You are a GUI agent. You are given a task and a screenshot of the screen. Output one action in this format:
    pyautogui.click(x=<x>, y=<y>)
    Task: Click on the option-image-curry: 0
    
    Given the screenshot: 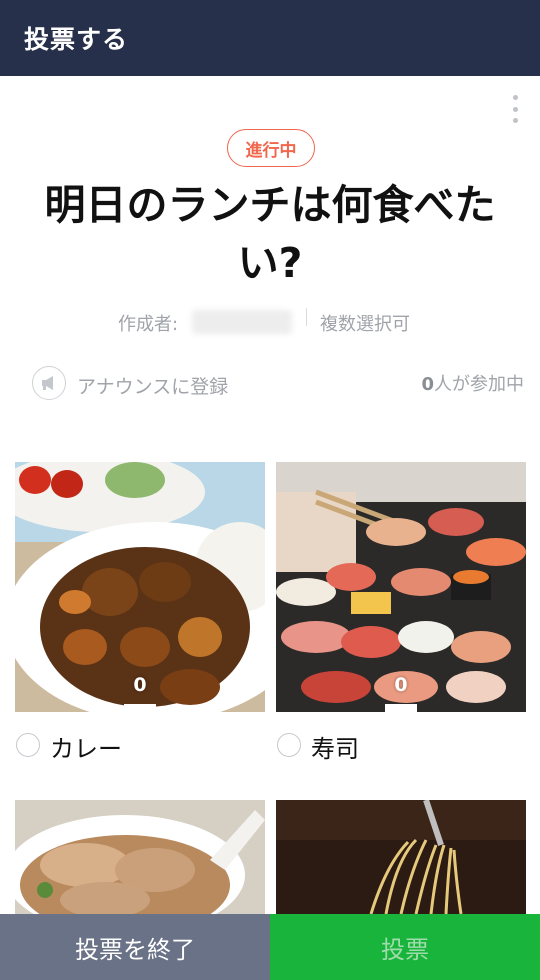 What is the action you would take?
    pyautogui.click(x=140, y=587)
    